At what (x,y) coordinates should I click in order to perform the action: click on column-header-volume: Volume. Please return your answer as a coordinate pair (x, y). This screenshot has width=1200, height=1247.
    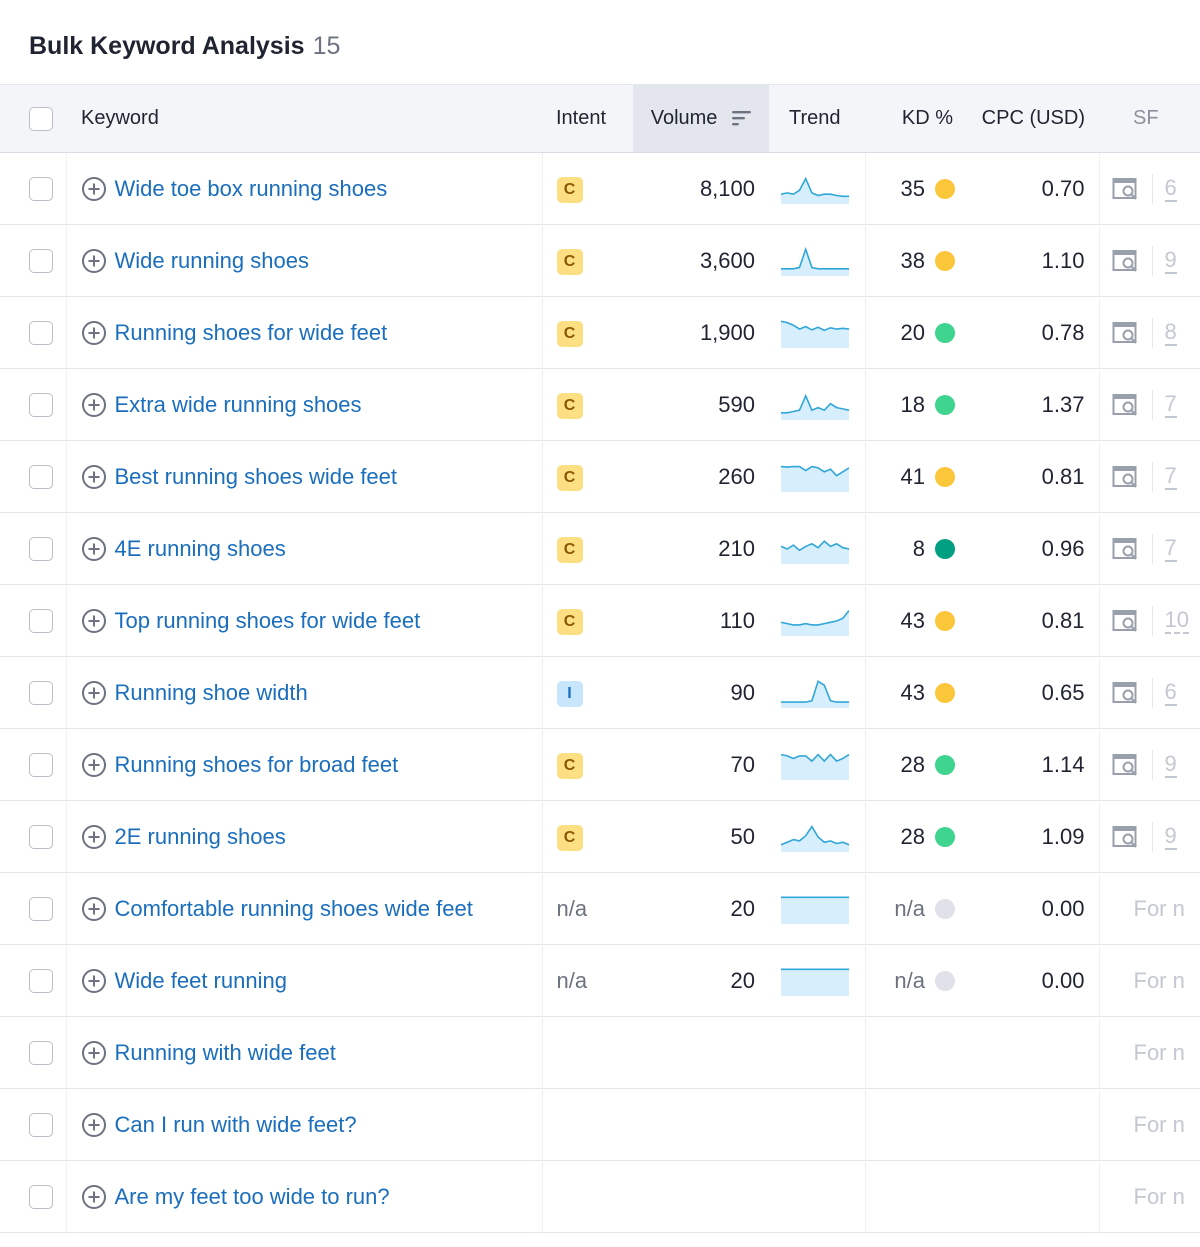
    Looking at the image, I should click on (701, 118).